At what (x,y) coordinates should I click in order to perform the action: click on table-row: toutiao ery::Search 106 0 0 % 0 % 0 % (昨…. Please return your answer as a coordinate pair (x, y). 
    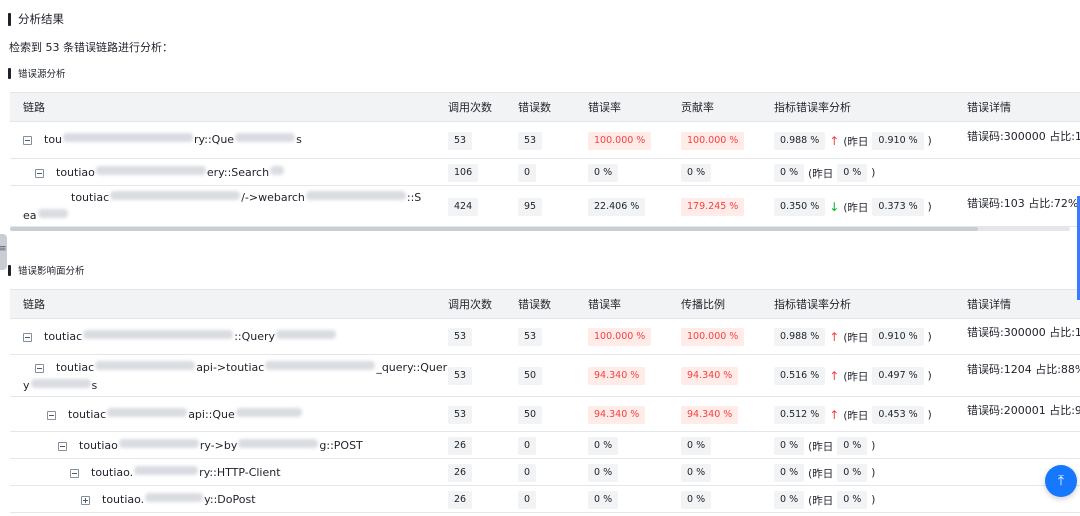
    Looking at the image, I should click on (545, 172).